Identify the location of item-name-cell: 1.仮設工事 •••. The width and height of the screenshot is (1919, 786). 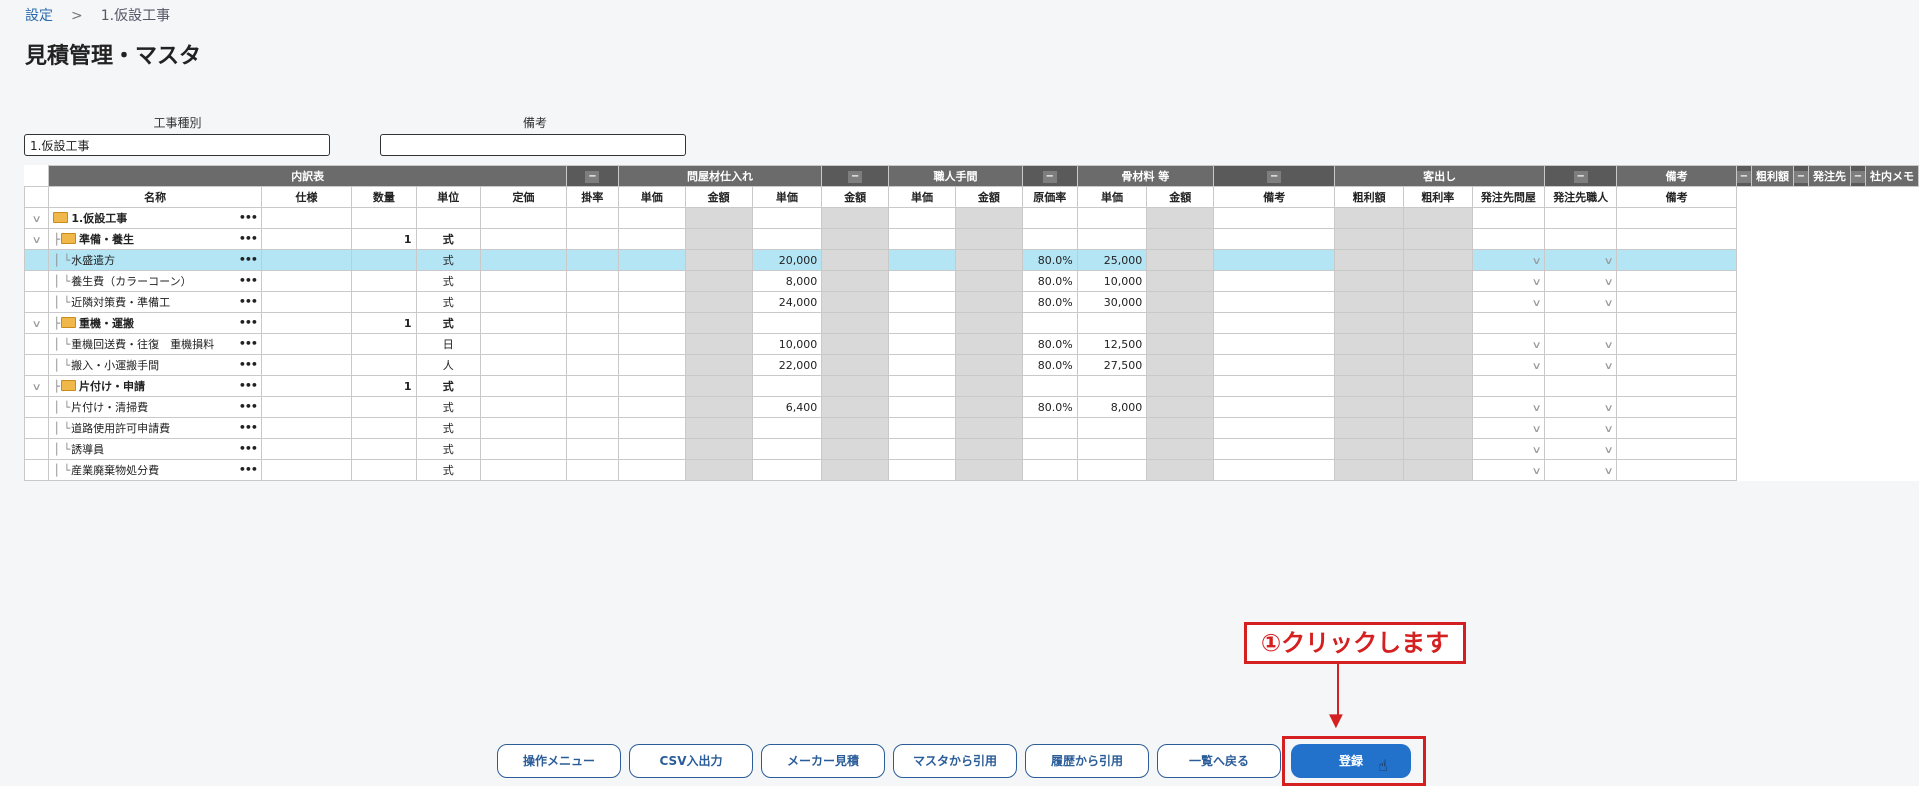
(155, 218).